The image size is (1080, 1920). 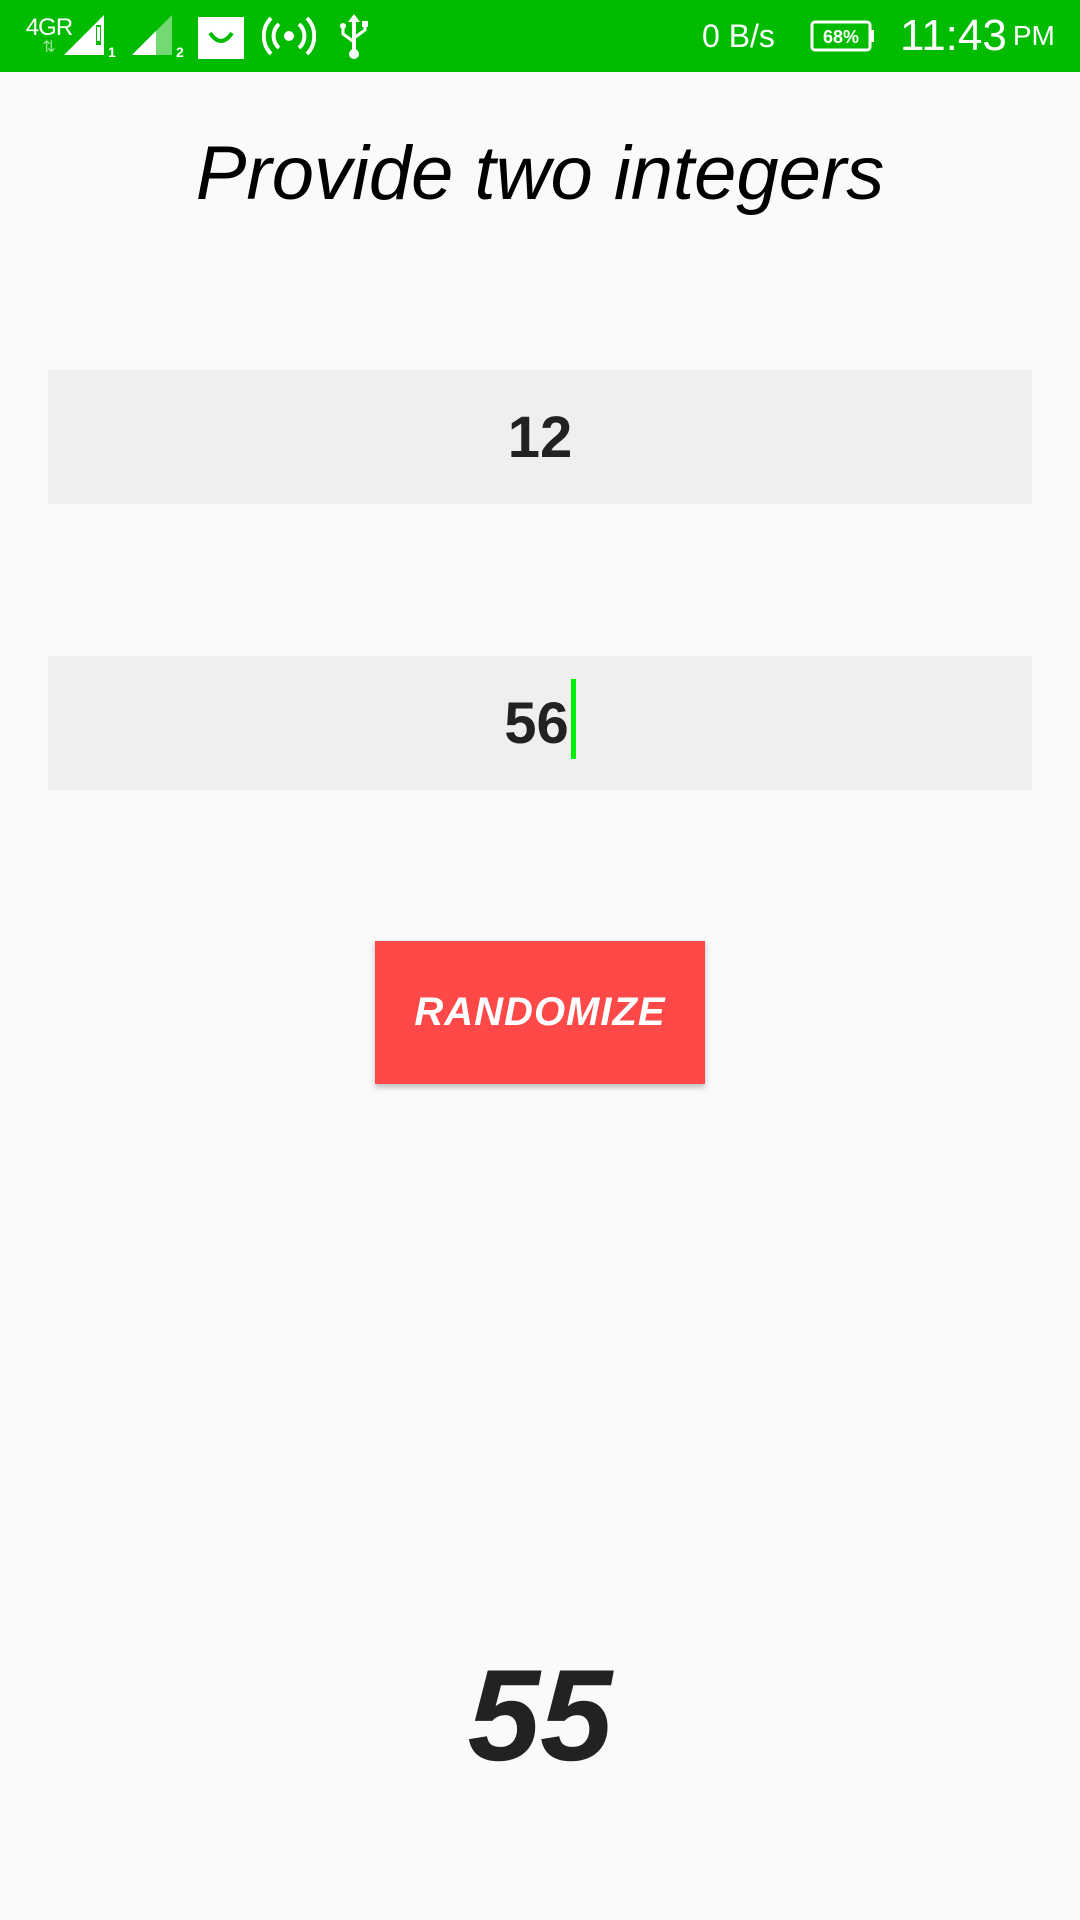 What do you see at coordinates (540, 1715) in the screenshot?
I see `random-result: 55` at bounding box center [540, 1715].